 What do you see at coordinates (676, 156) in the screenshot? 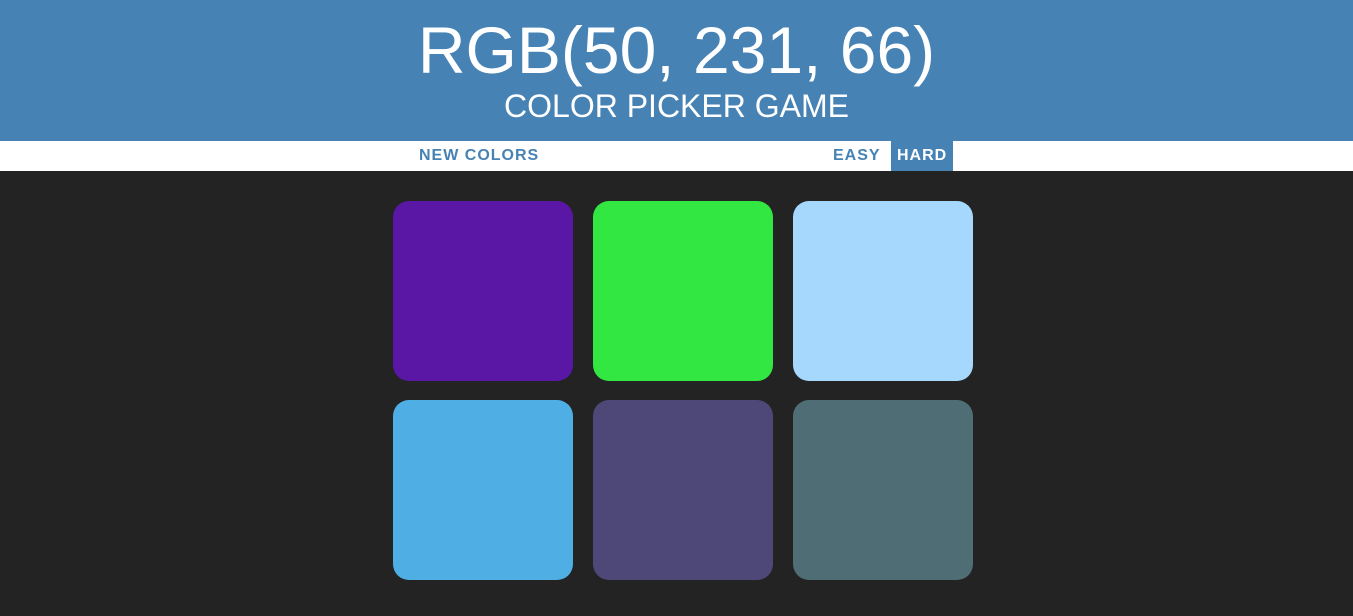
I see `controls-stripe: NEW COLORS EASY HARD` at bounding box center [676, 156].